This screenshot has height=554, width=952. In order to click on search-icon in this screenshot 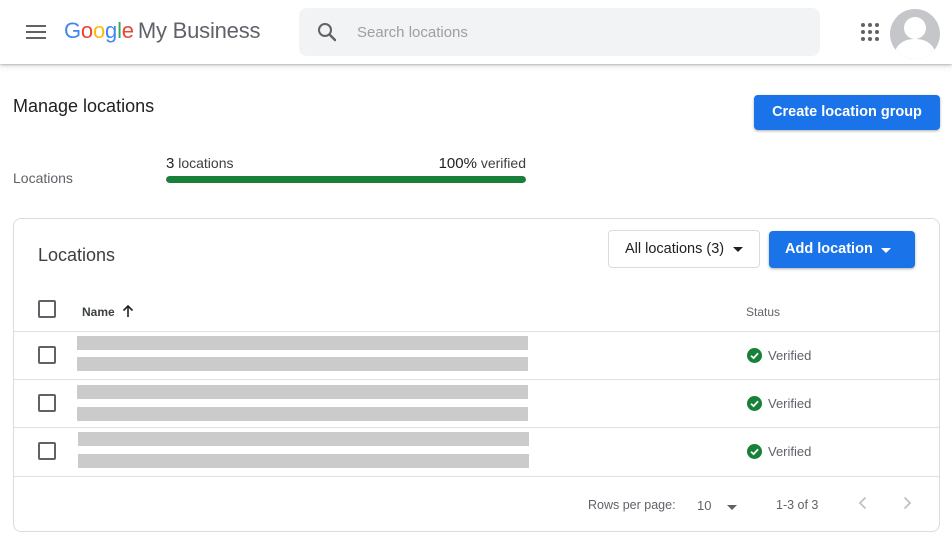, I will do `click(327, 32)`.